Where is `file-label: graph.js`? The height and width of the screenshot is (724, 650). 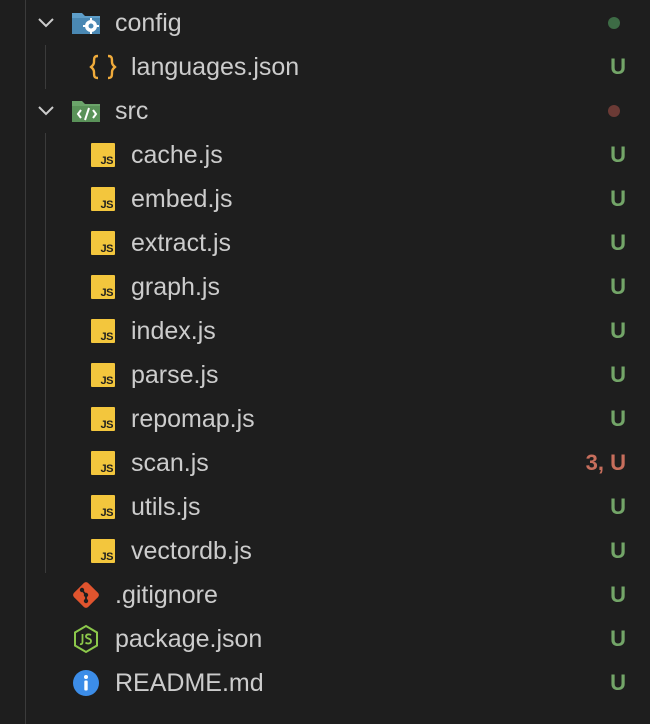 file-label: graph.js is located at coordinates (175, 287).